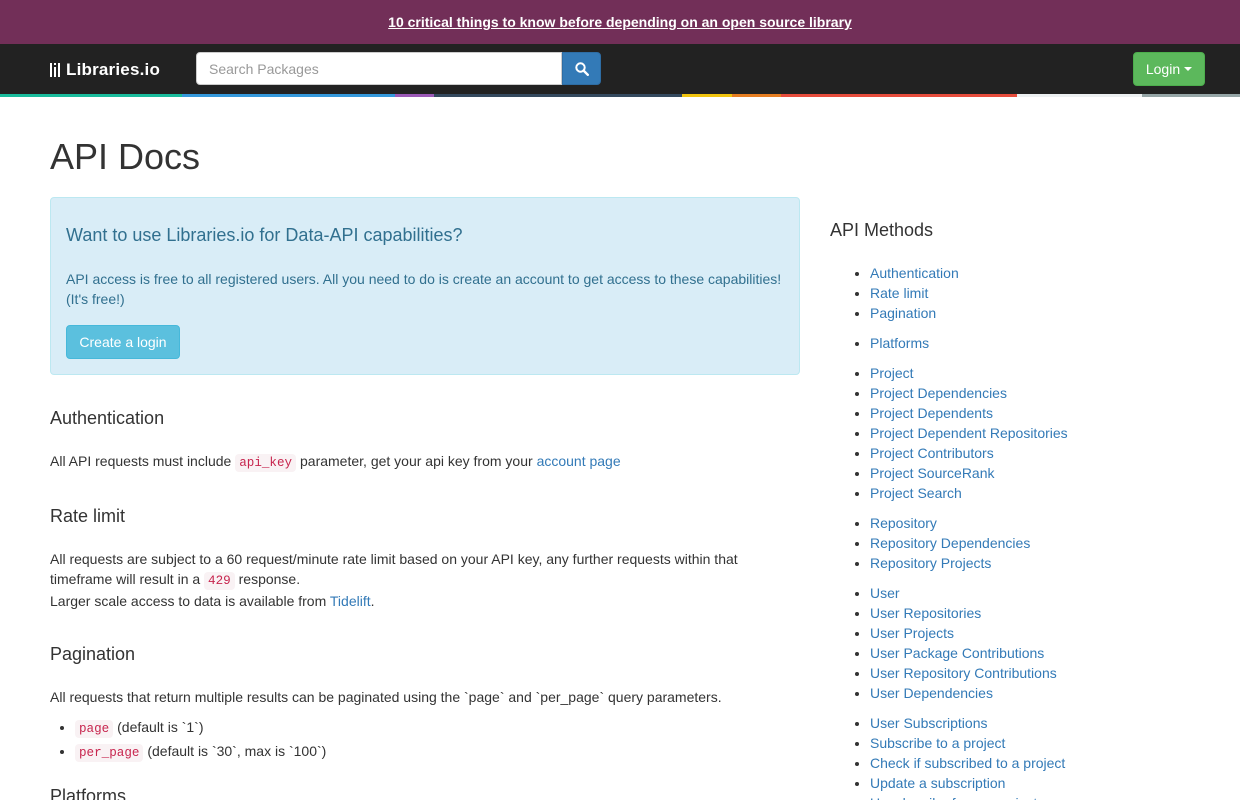 This screenshot has width=1240, height=800. What do you see at coordinates (93, 654) in the screenshot?
I see `pagination-heading: Pagination` at bounding box center [93, 654].